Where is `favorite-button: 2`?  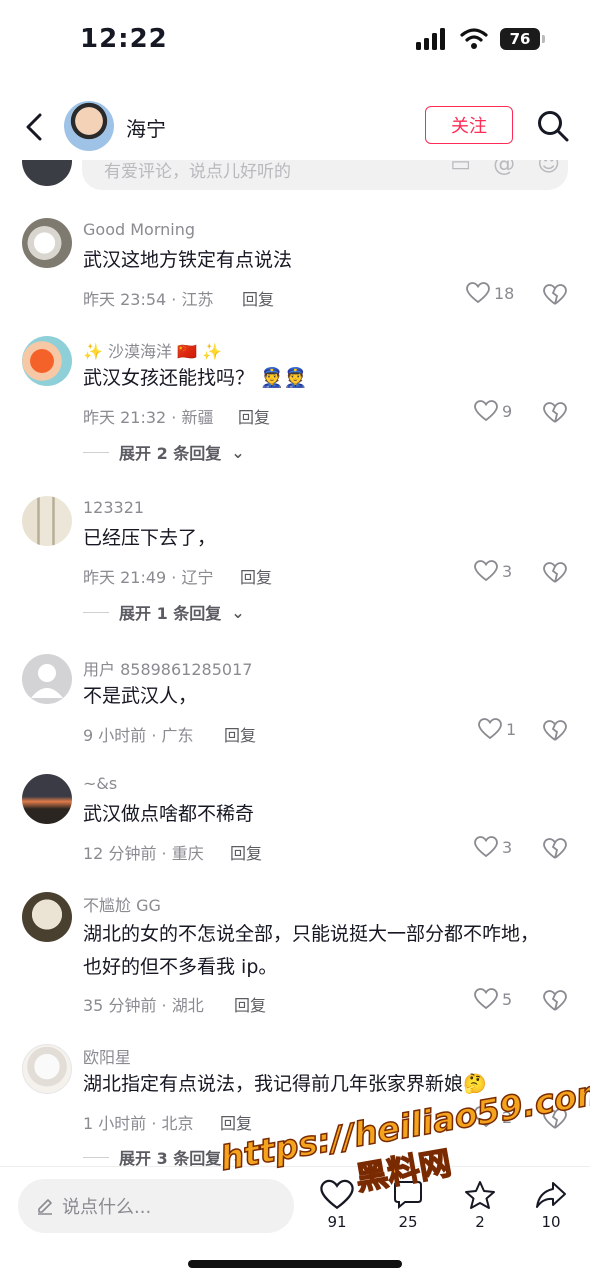 favorite-button: 2 is located at coordinates (480, 1205).